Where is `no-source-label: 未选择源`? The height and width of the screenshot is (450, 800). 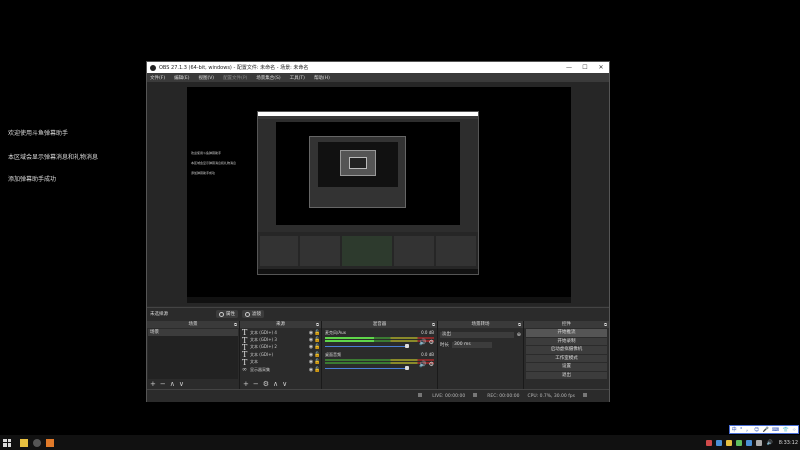 no-source-label: 未选择源 is located at coordinates (159, 314).